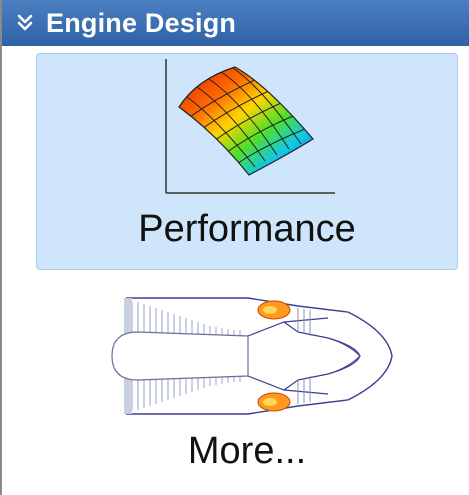 Image resolution: width=469 pixels, height=495 pixels. Describe the element at coordinates (252, 356) in the screenshot. I see `jet-engine-cross-section-icon` at that location.